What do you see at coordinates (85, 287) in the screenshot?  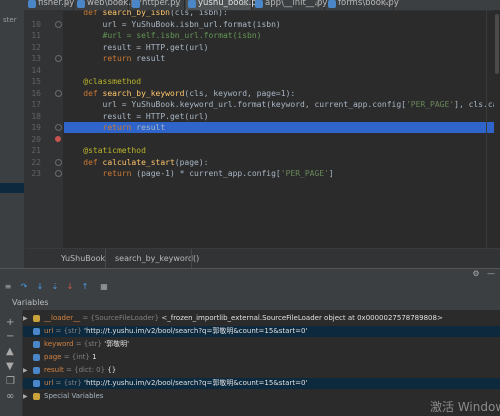 I see `step-out-icon: ↑` at bounding box center [85, 287].